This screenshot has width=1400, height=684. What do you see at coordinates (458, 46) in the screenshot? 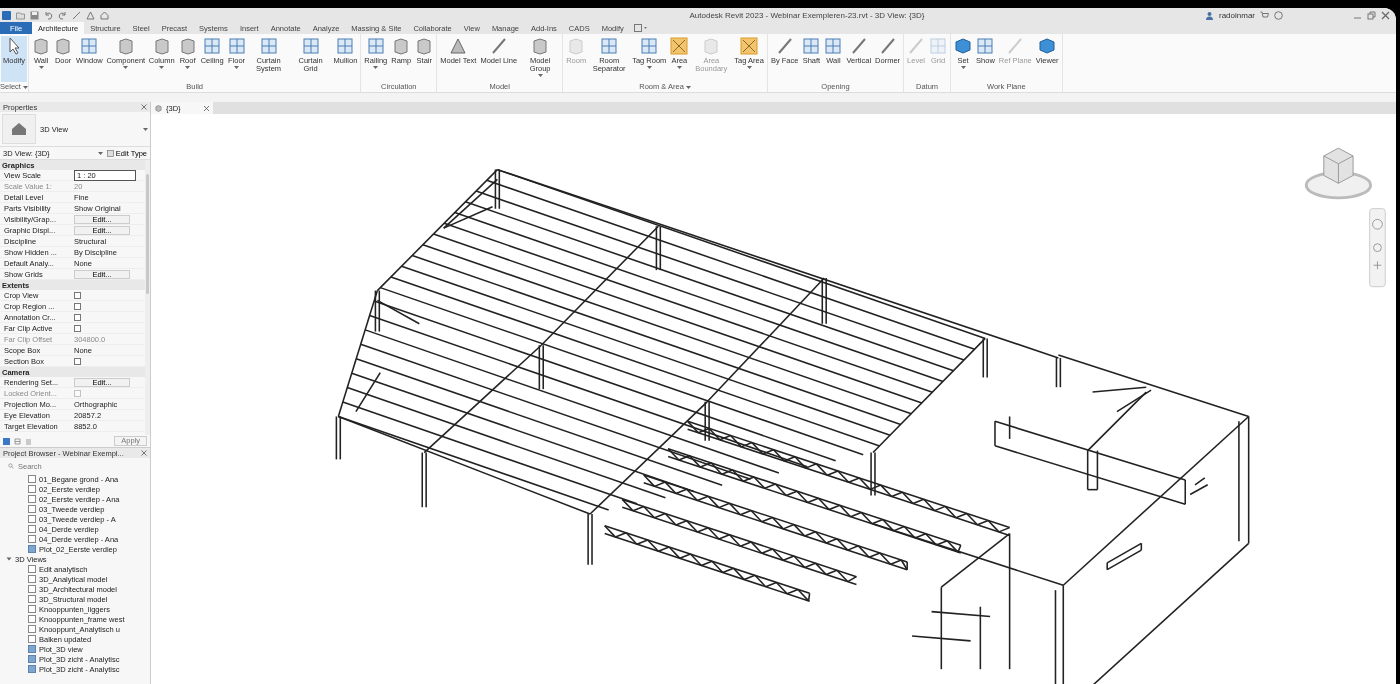
I see `triangle-icon` at bounding box center [458, 46].